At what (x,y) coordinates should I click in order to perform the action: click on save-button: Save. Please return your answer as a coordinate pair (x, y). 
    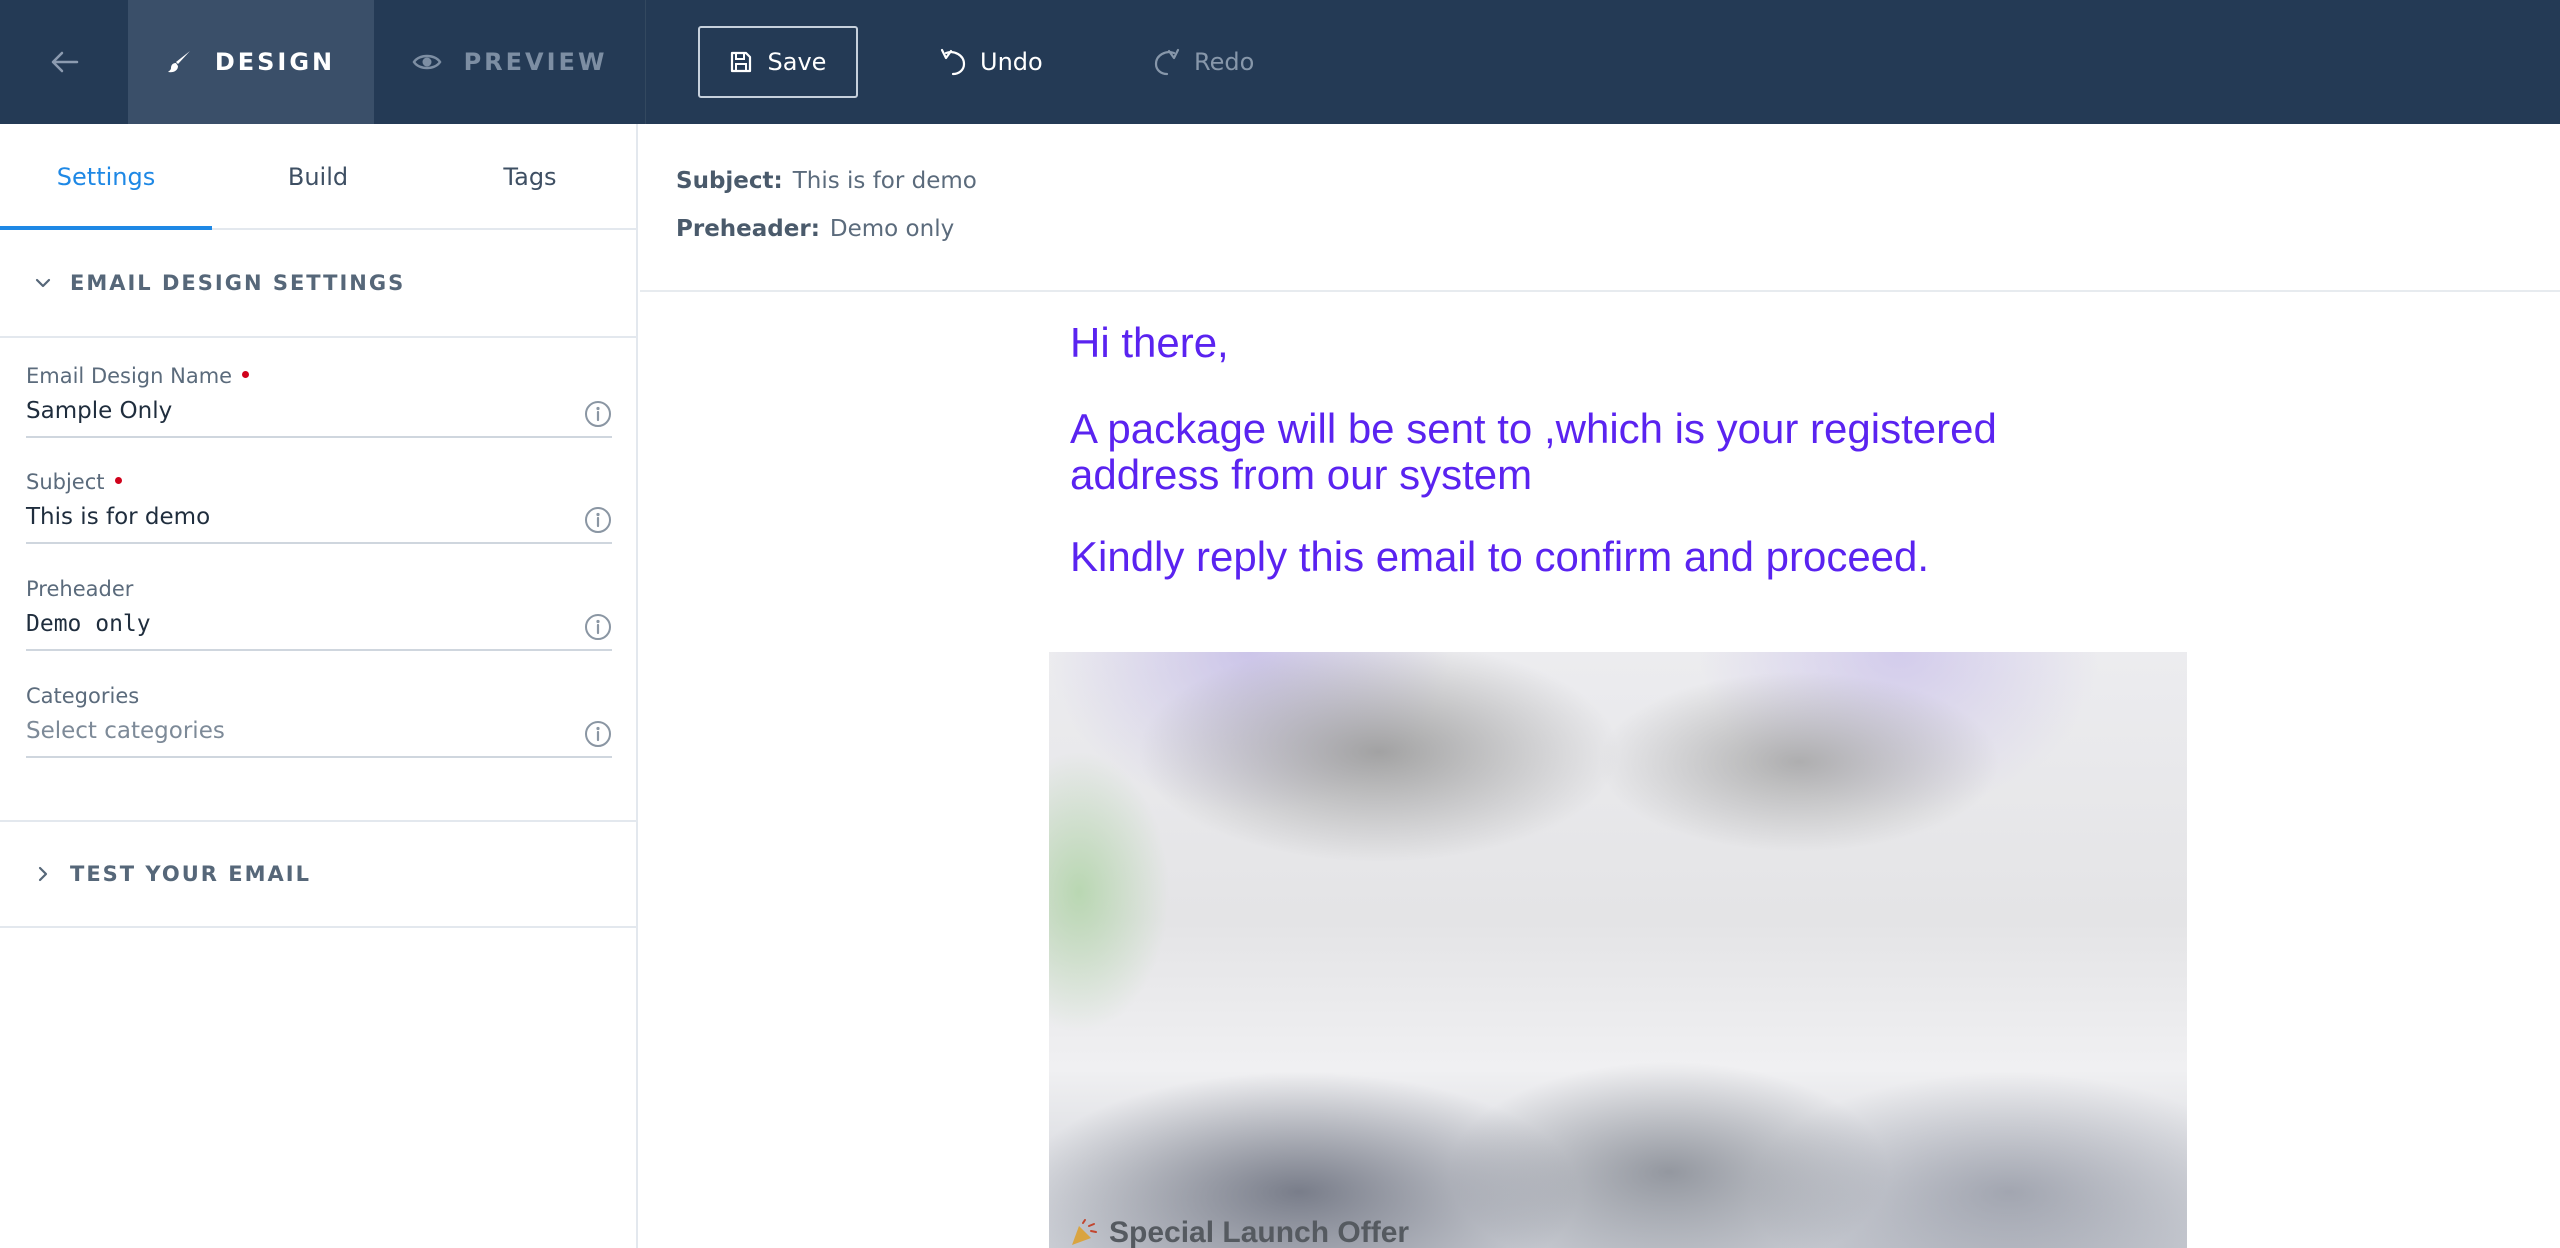
    Looking at the image, I should click on (778, 62).